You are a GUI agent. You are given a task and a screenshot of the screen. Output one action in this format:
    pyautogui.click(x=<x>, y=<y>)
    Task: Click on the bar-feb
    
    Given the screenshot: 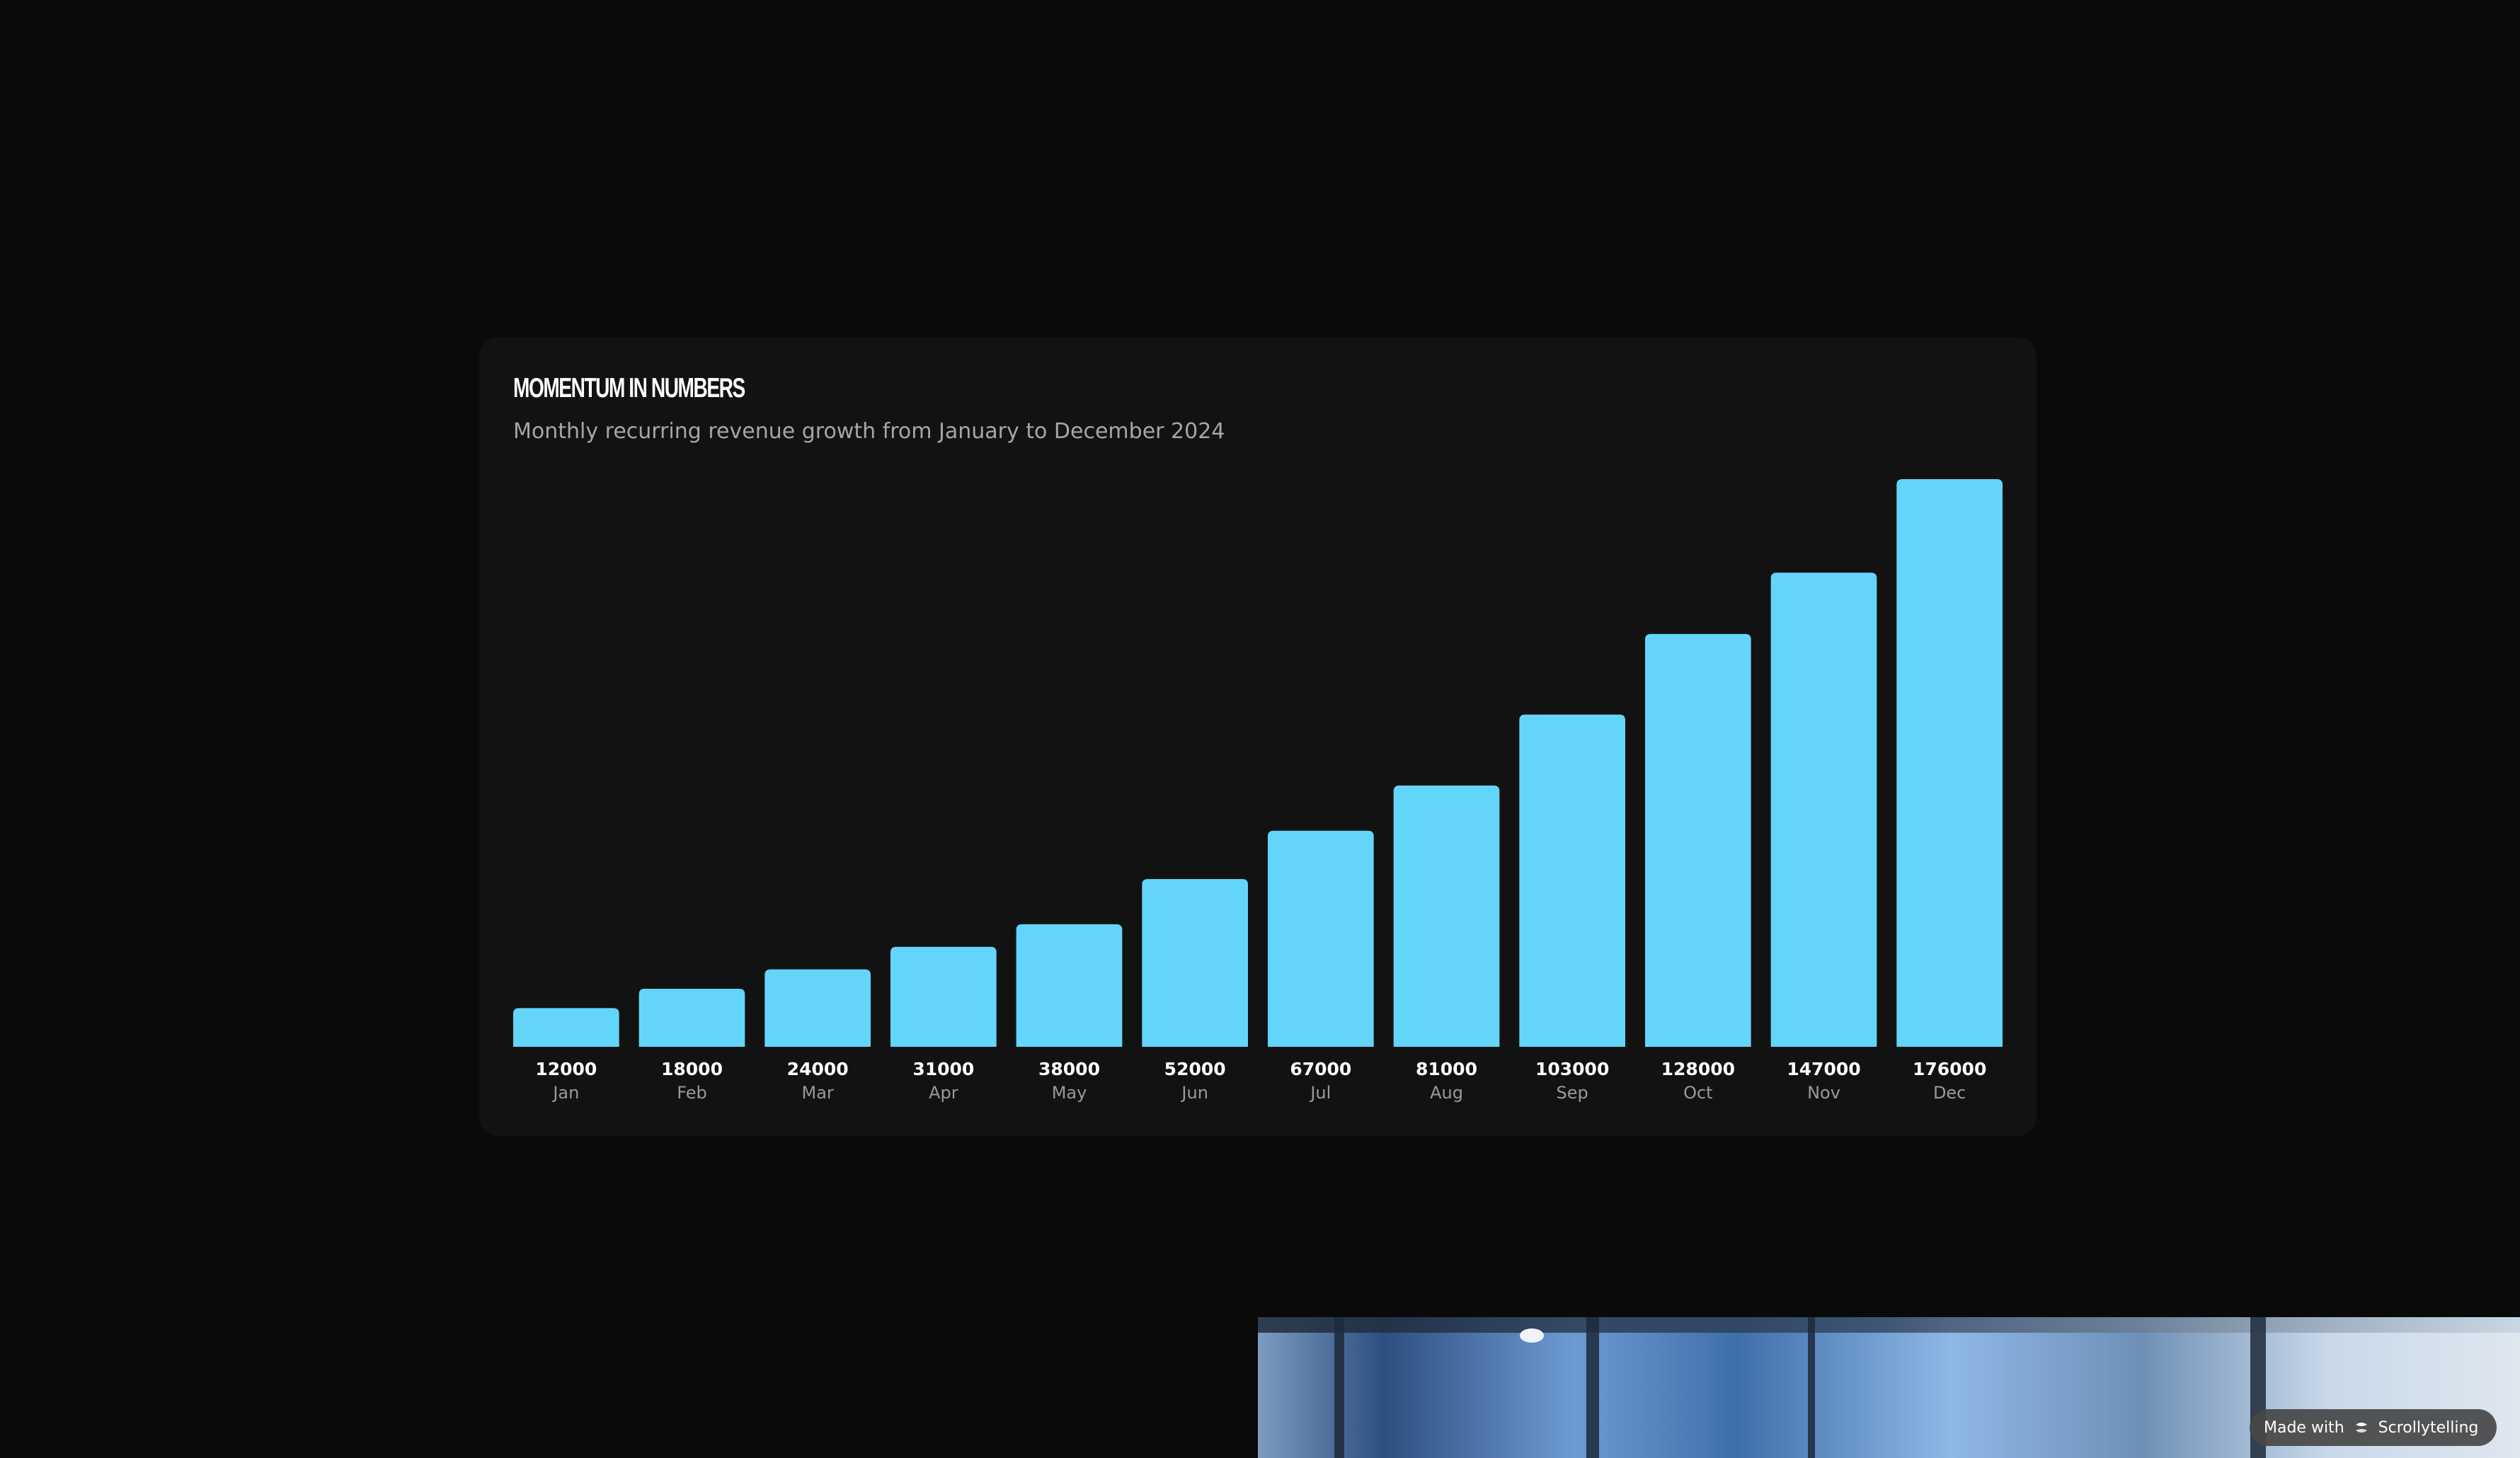 What is the action you would take?
    pyautogui.click(x=691, y=1017)
    